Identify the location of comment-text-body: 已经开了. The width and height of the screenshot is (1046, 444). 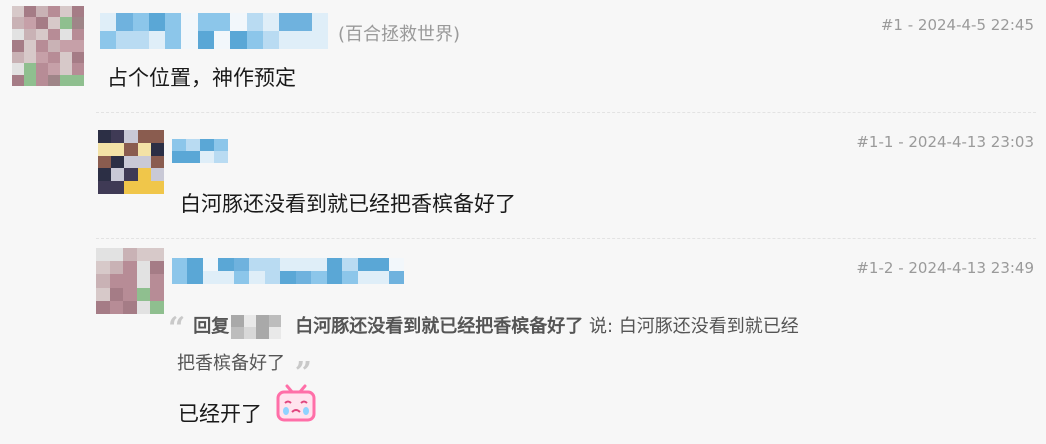
(220, 414).